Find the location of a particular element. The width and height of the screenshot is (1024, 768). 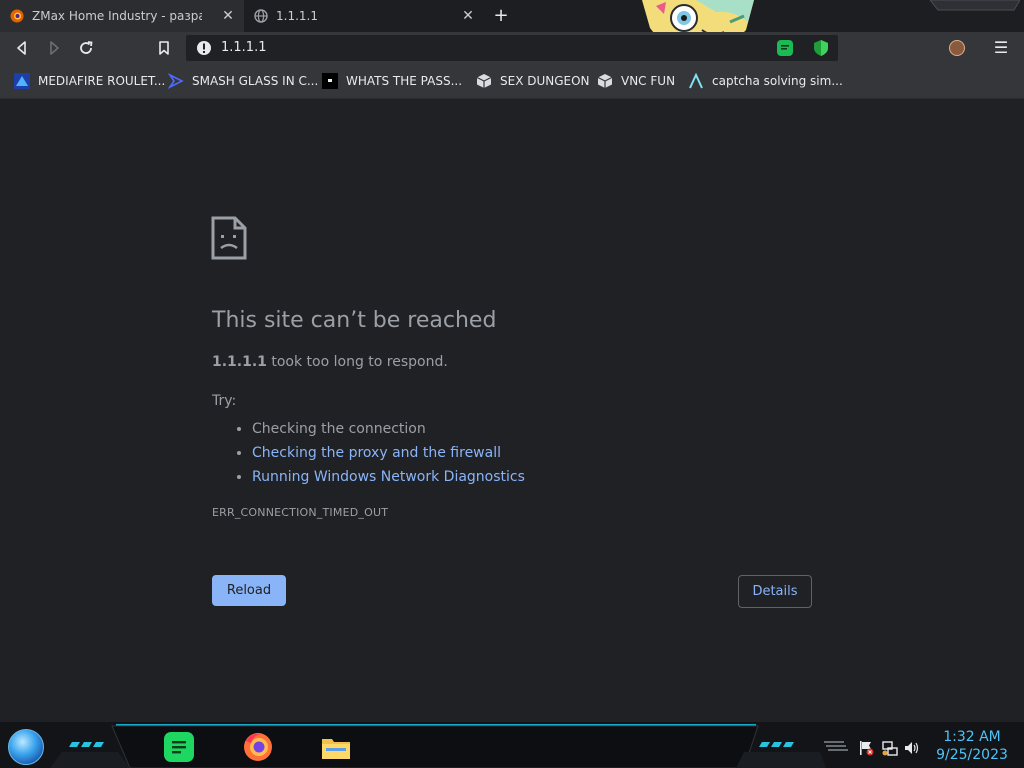

shield-extension-icon is located at coordinates (821, 48).